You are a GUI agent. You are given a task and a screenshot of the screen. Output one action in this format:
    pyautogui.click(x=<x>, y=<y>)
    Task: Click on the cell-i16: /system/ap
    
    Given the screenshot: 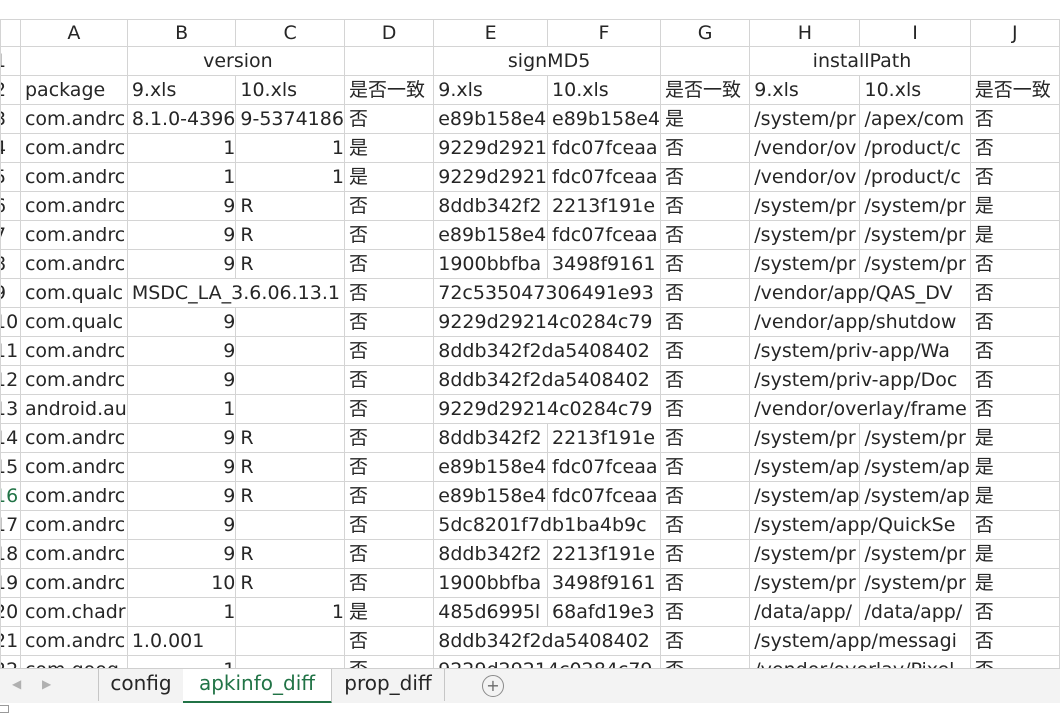 What is the action you would take?
    pyautogui.click(x=915, y=496)
    